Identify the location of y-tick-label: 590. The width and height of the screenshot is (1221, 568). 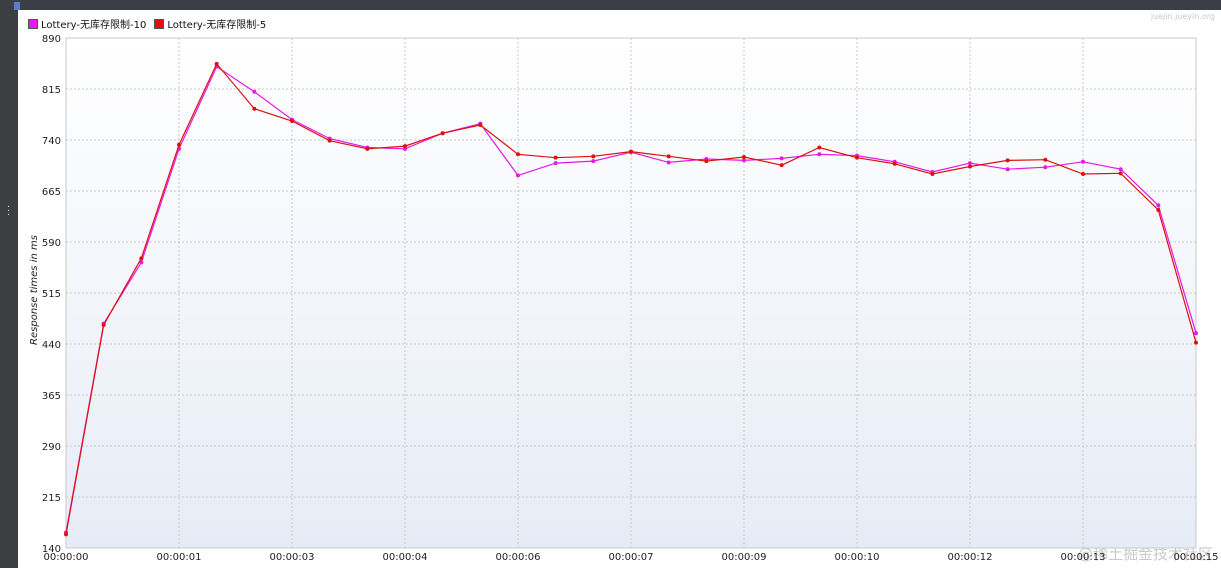
(51, 243).